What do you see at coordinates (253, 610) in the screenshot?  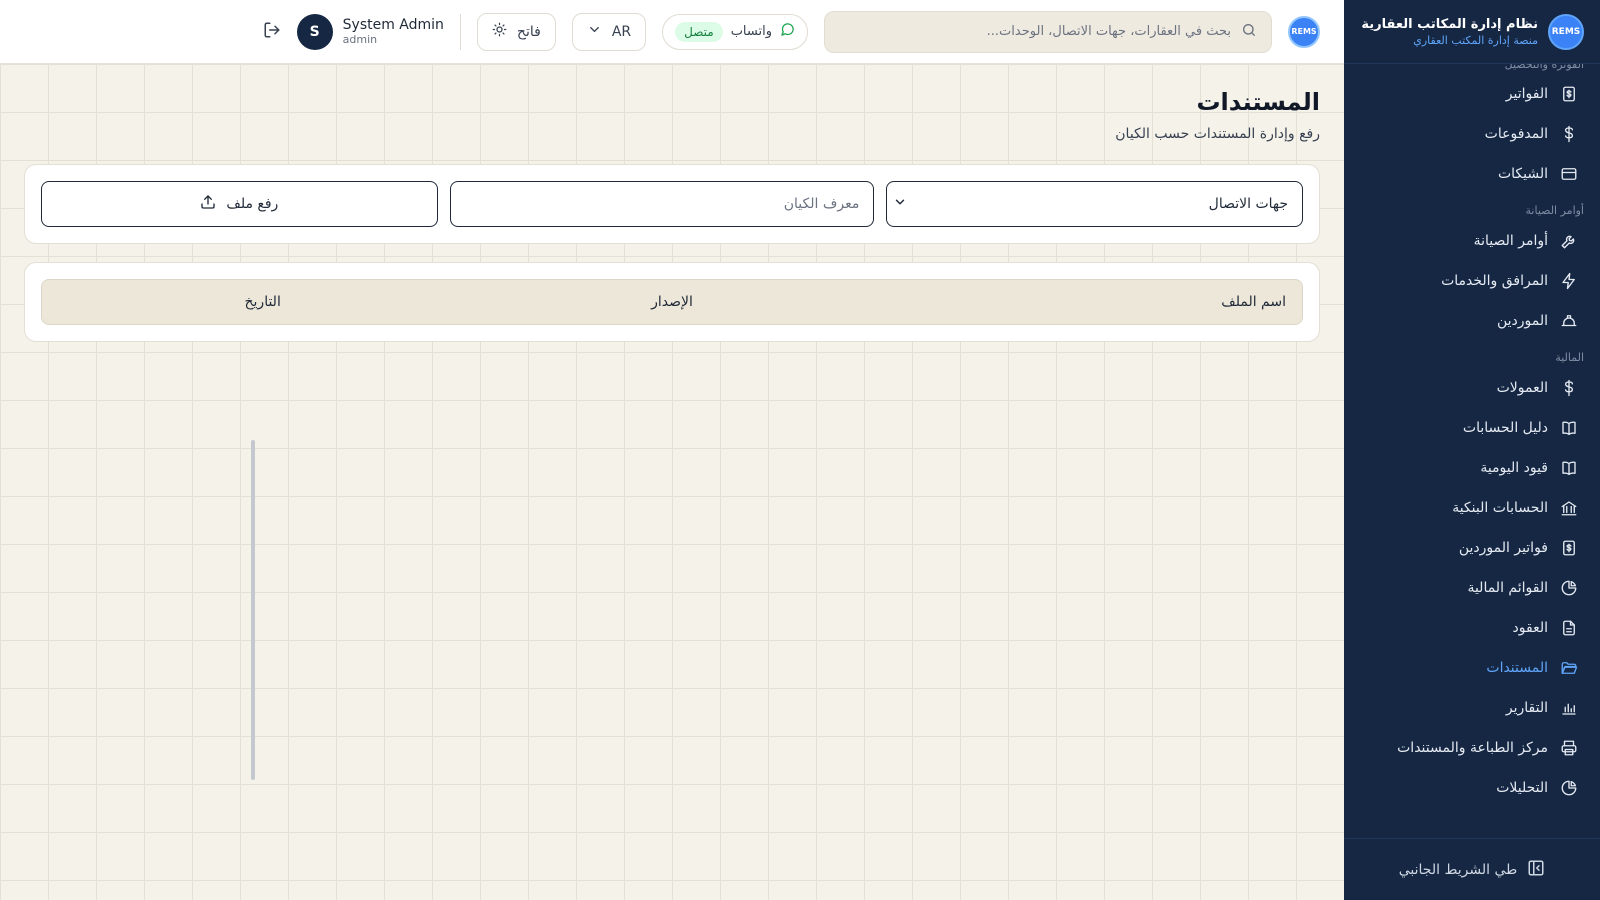 I see `main-scrollbar` at bounding box center [253, 610].